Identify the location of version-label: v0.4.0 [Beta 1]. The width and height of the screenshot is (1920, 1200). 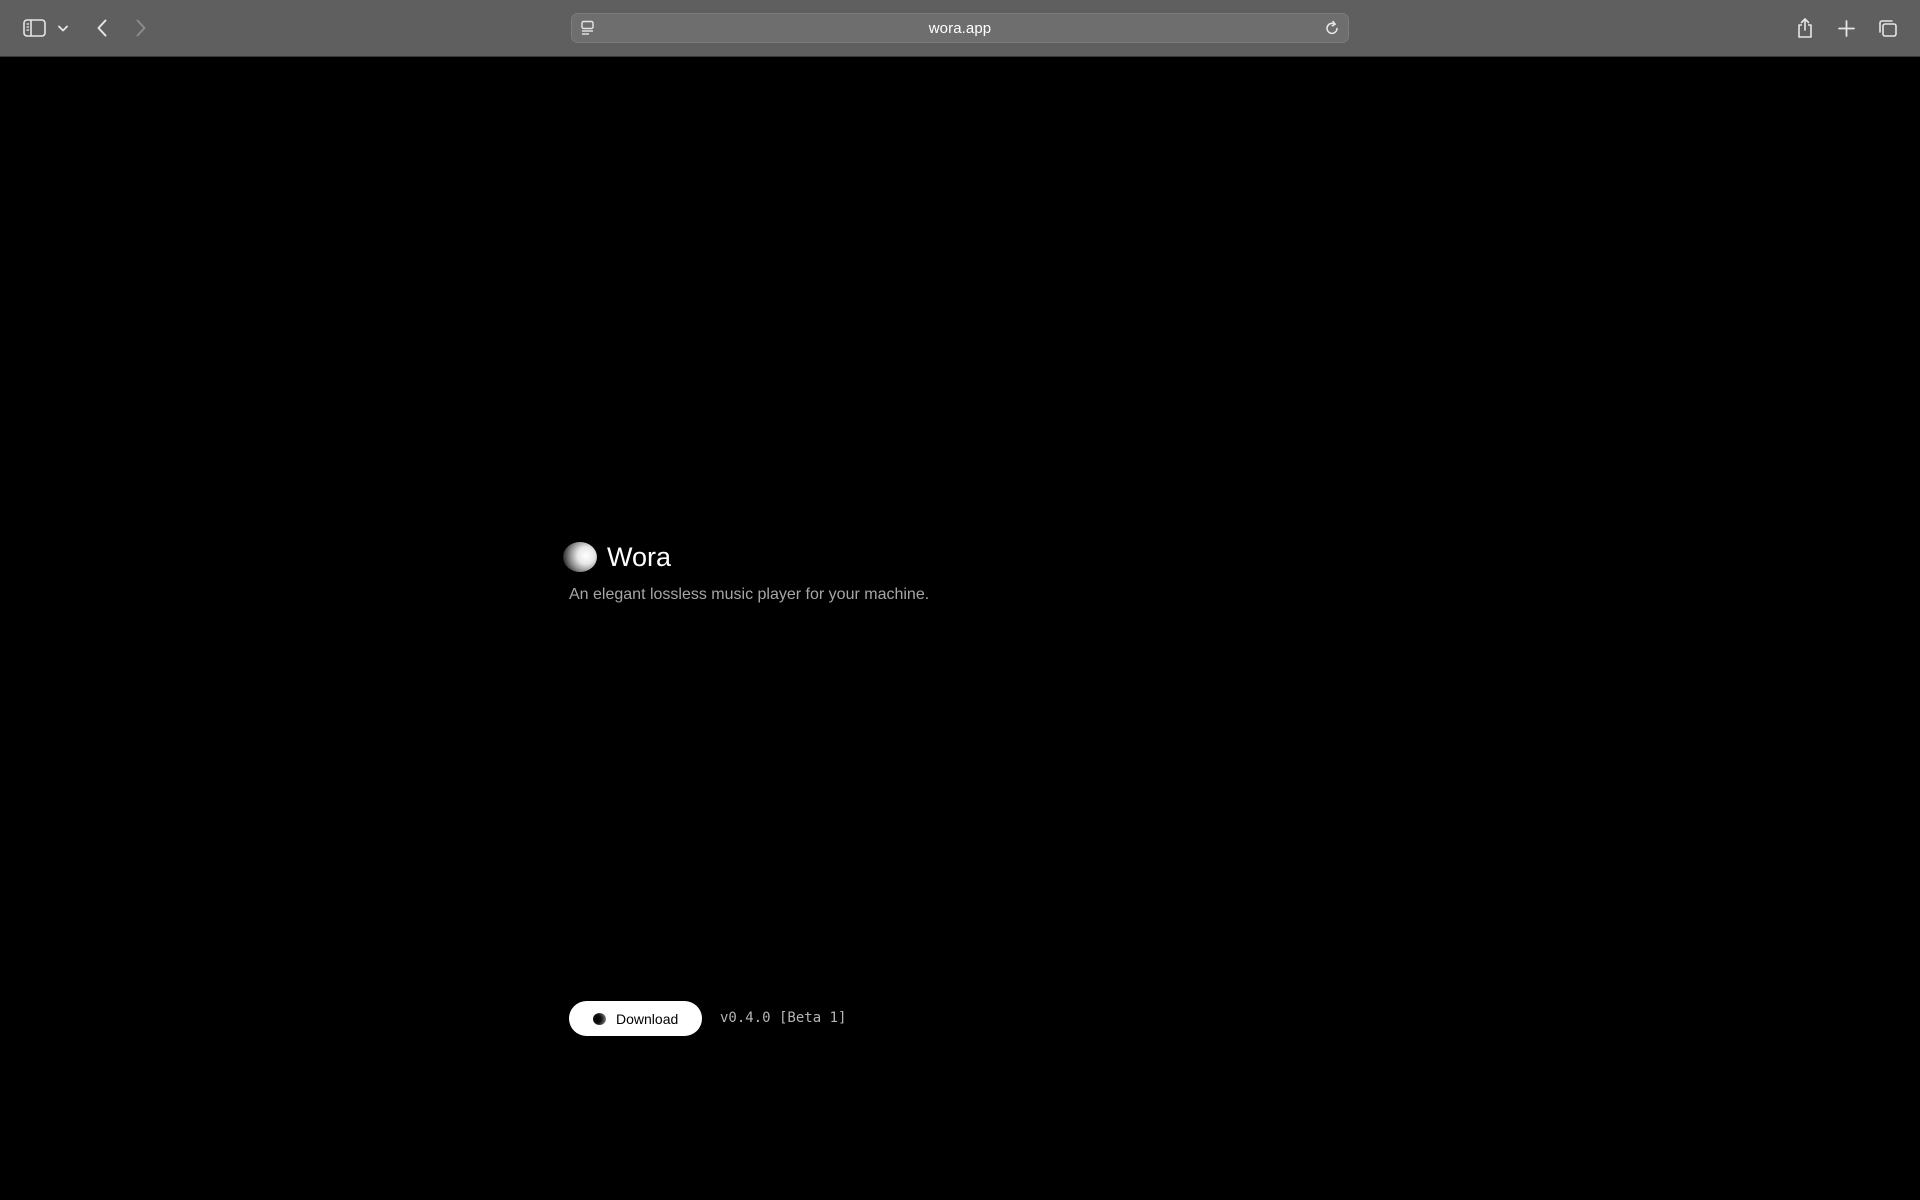
(783, 1018).